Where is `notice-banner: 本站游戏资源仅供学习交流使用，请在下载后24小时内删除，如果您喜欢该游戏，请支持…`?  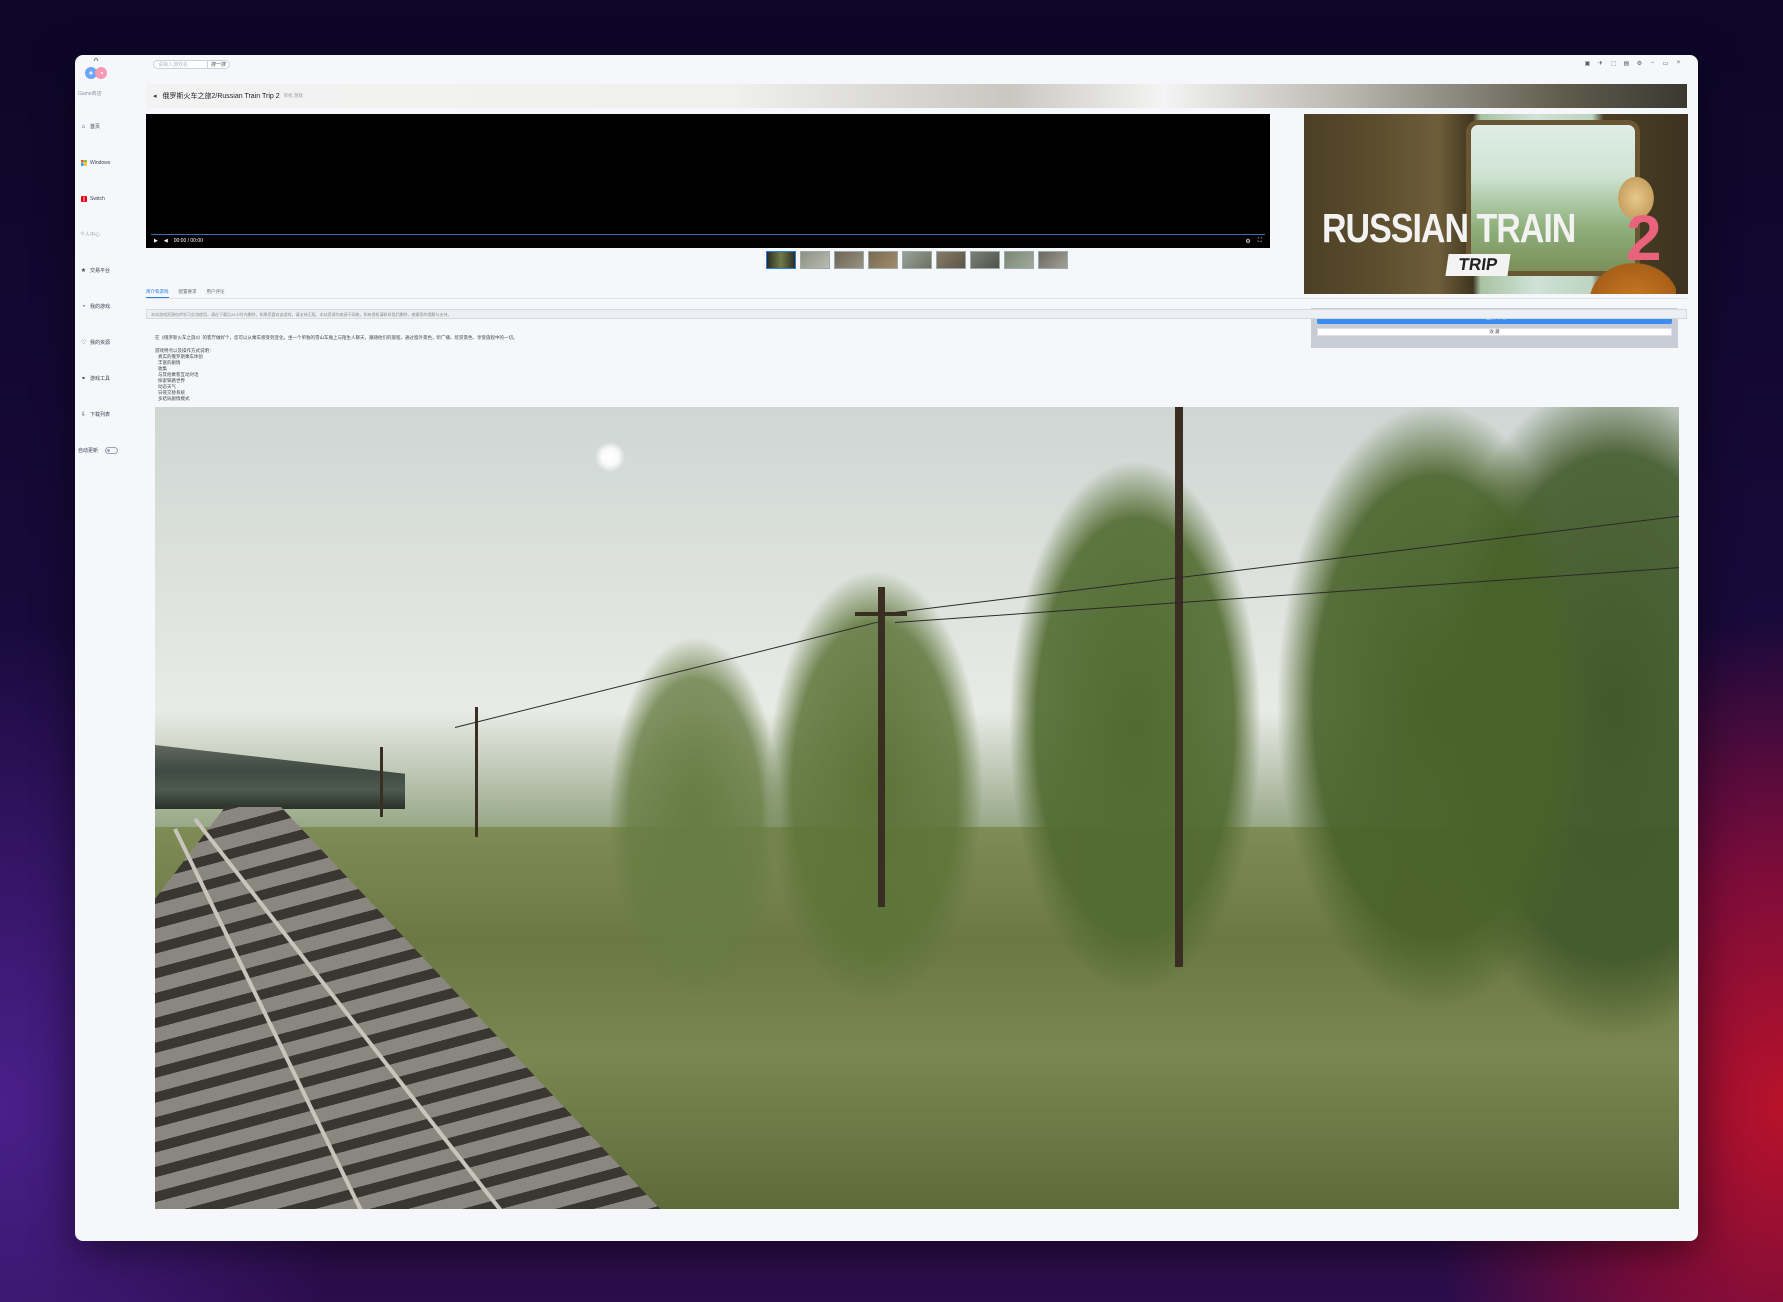
notice-banner: 本站游戏资源仅供学习交流使用，请在下载后24小时内删除，如果您喜欢该游戏，请支持… is located at coordinates (916, 314).